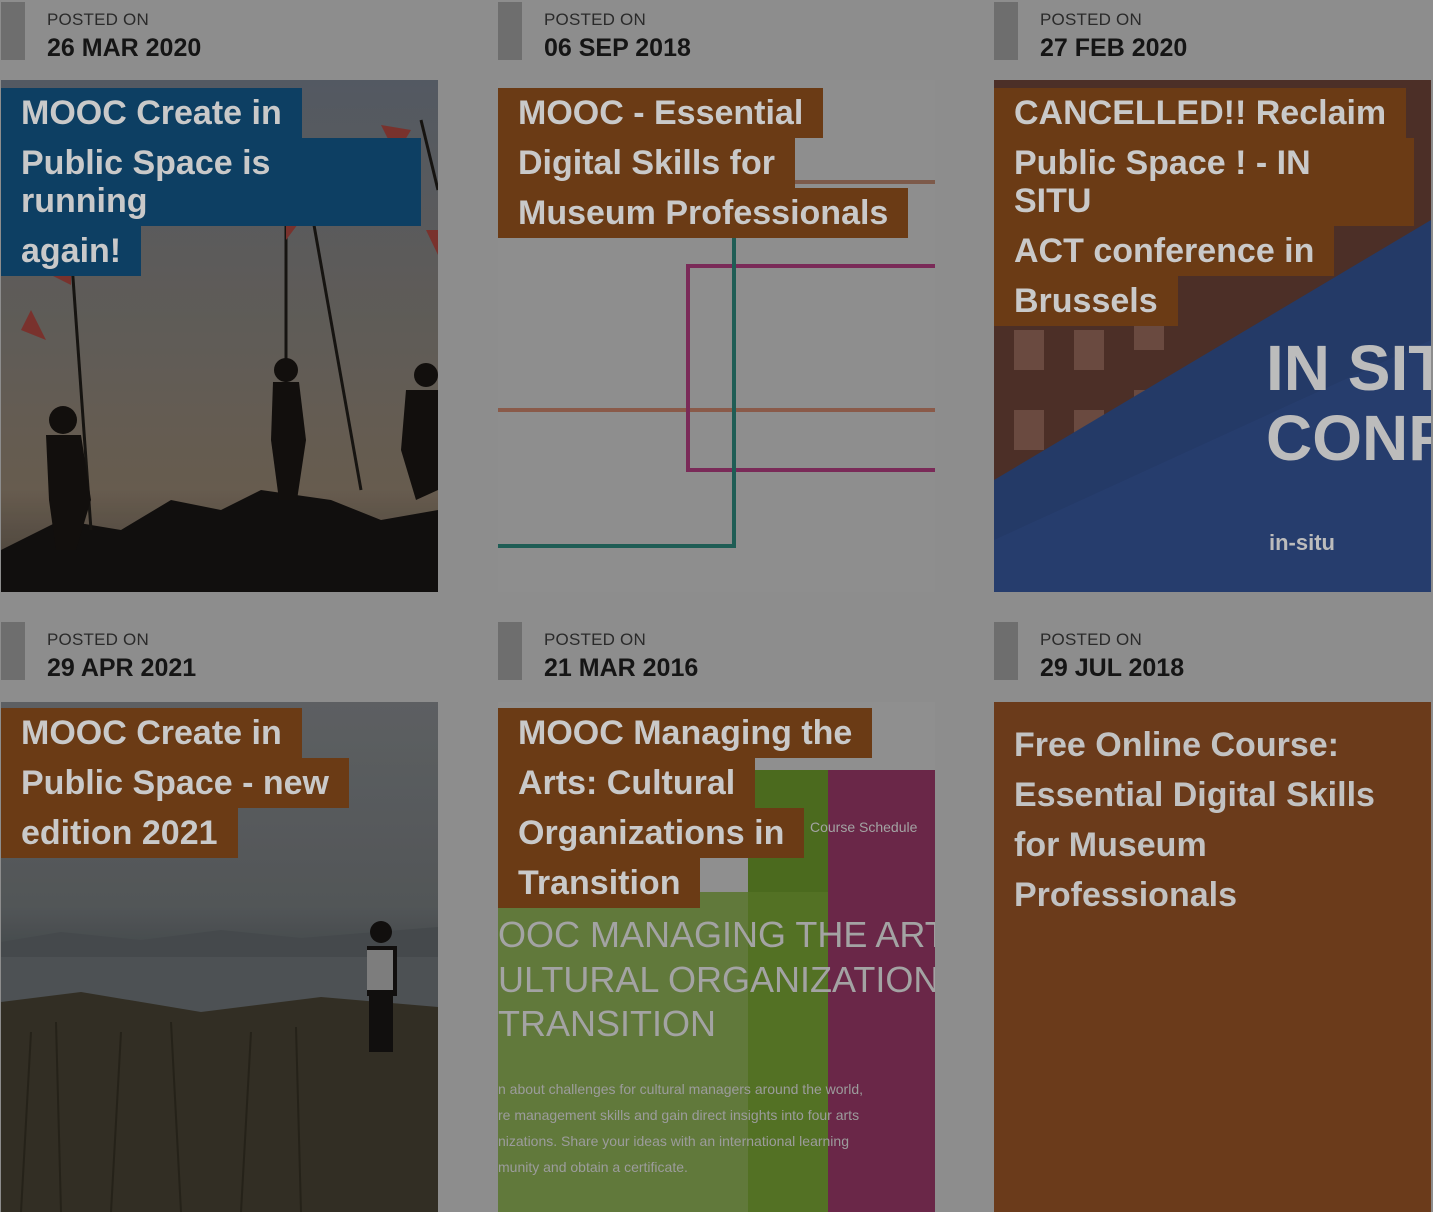  What do you see at coordinates (646, 163) in the screenshot?
I see `post-title-line: Digital Skills for` at bounding box center [646, 163].